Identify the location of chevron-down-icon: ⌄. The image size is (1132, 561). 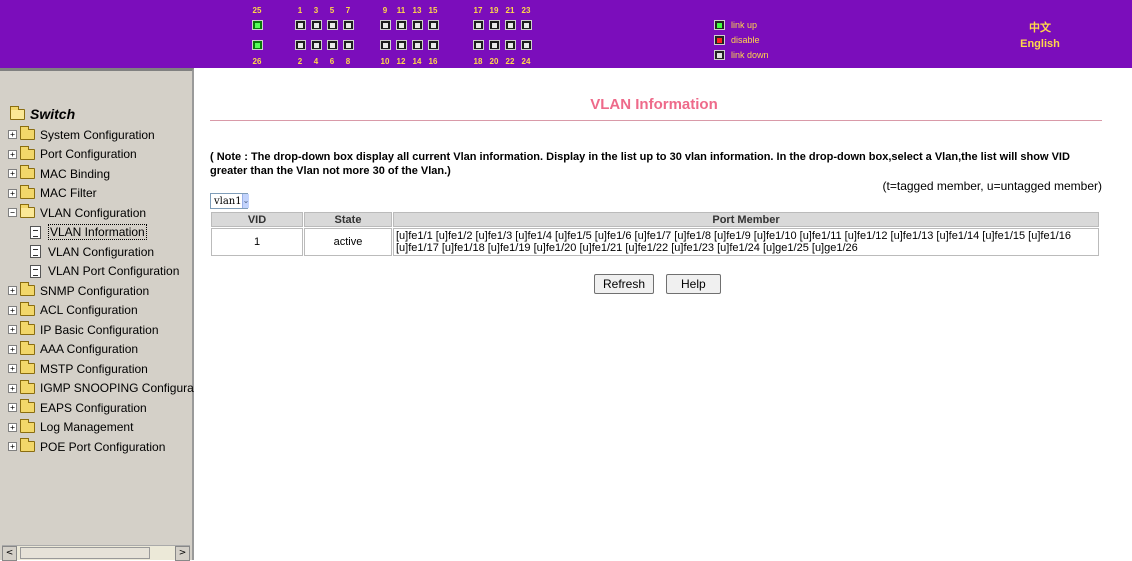
(245, 201).